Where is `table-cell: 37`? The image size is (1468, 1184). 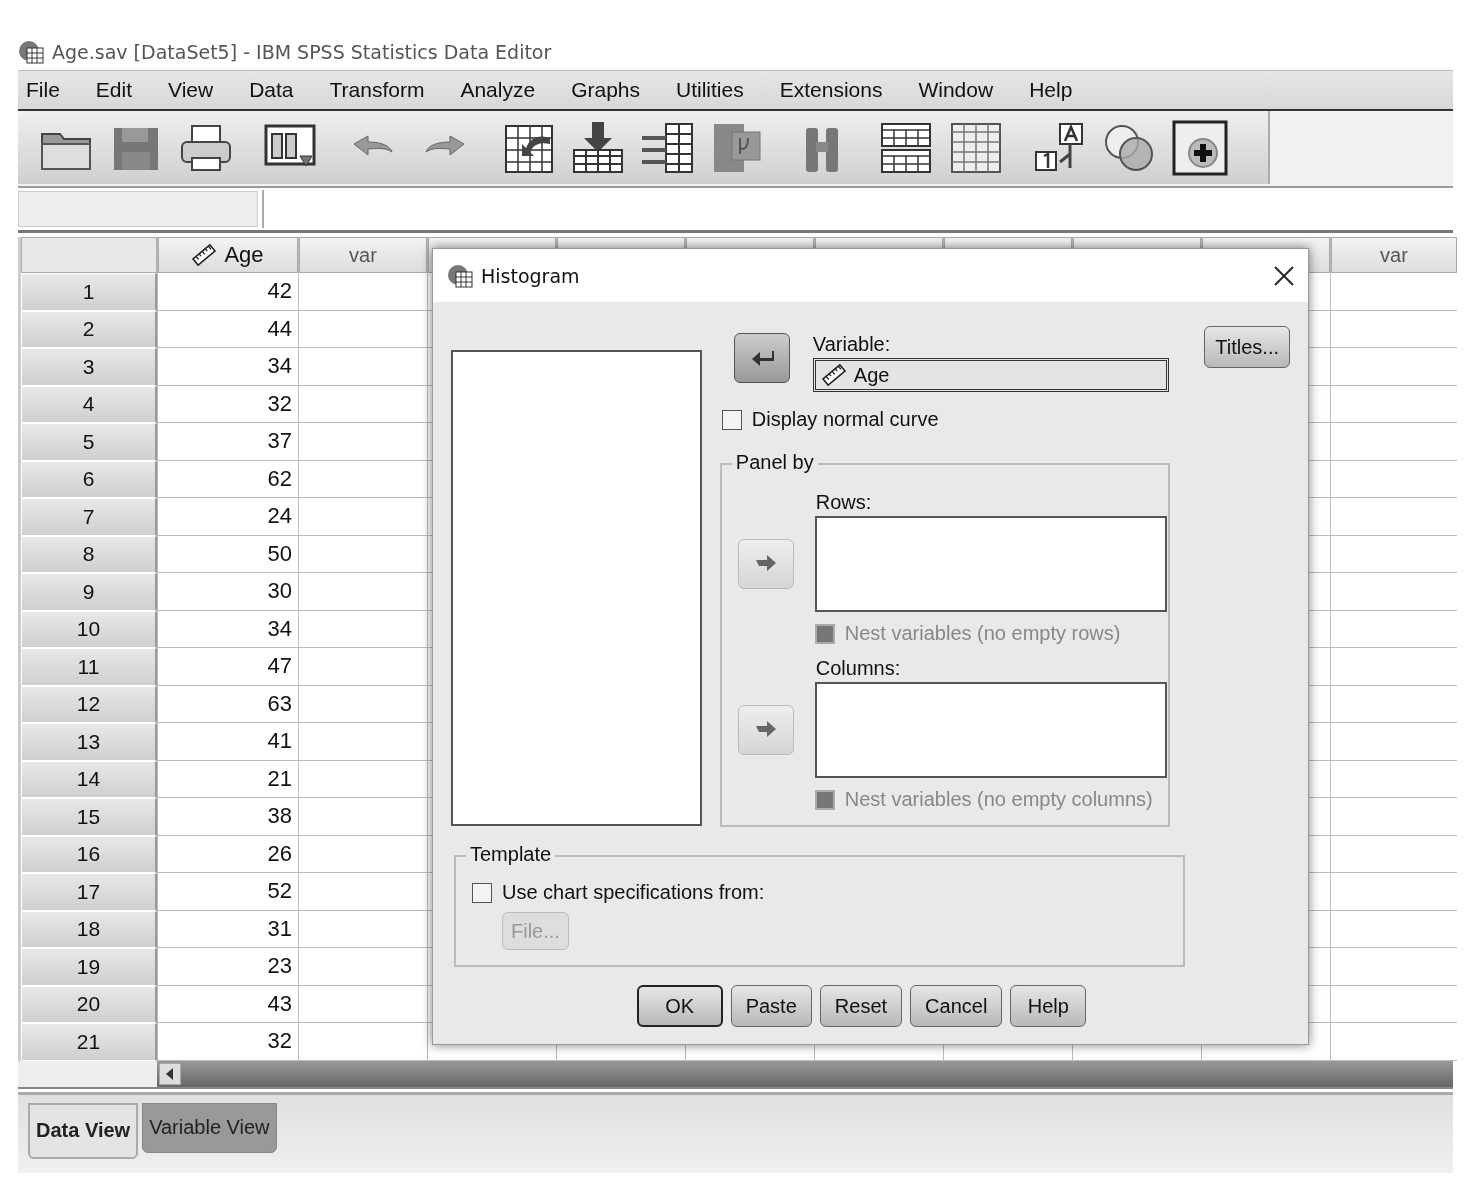 table-cell: 37 is located at coordinates (228, 442).